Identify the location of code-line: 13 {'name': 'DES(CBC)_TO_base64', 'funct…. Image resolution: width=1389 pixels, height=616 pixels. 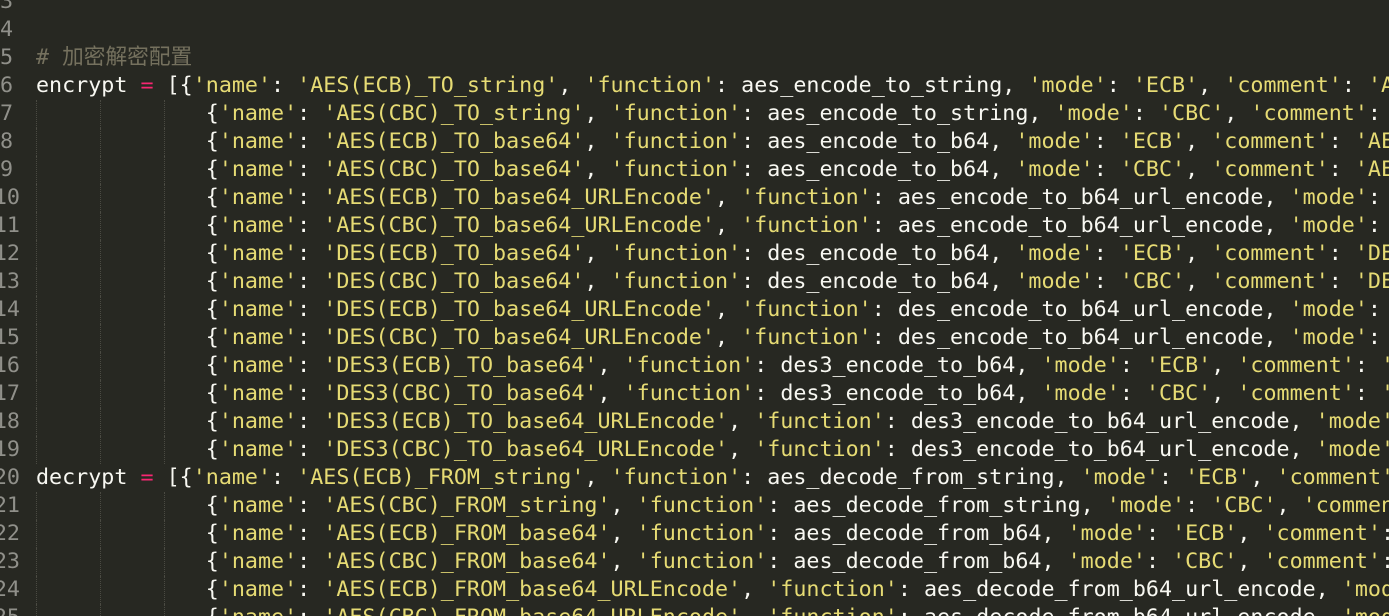
(694, 282).